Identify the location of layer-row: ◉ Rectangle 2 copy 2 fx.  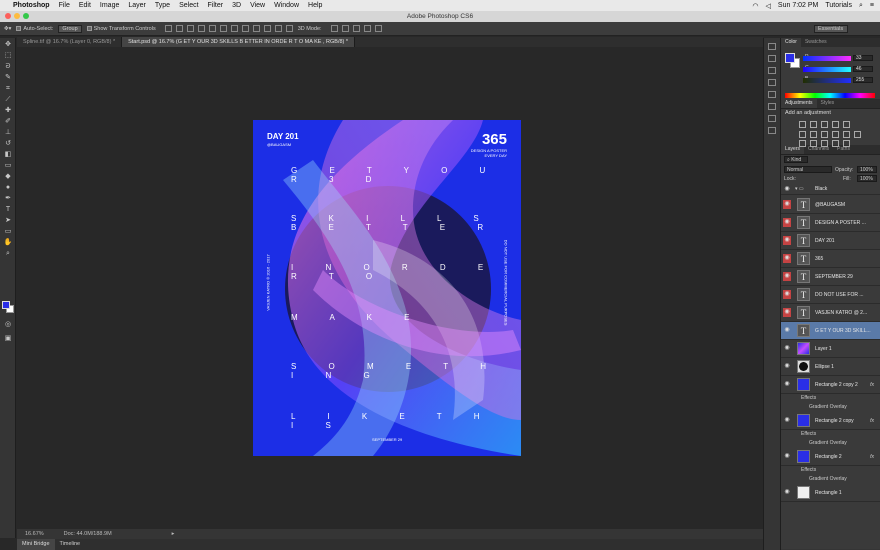
(830, 385).